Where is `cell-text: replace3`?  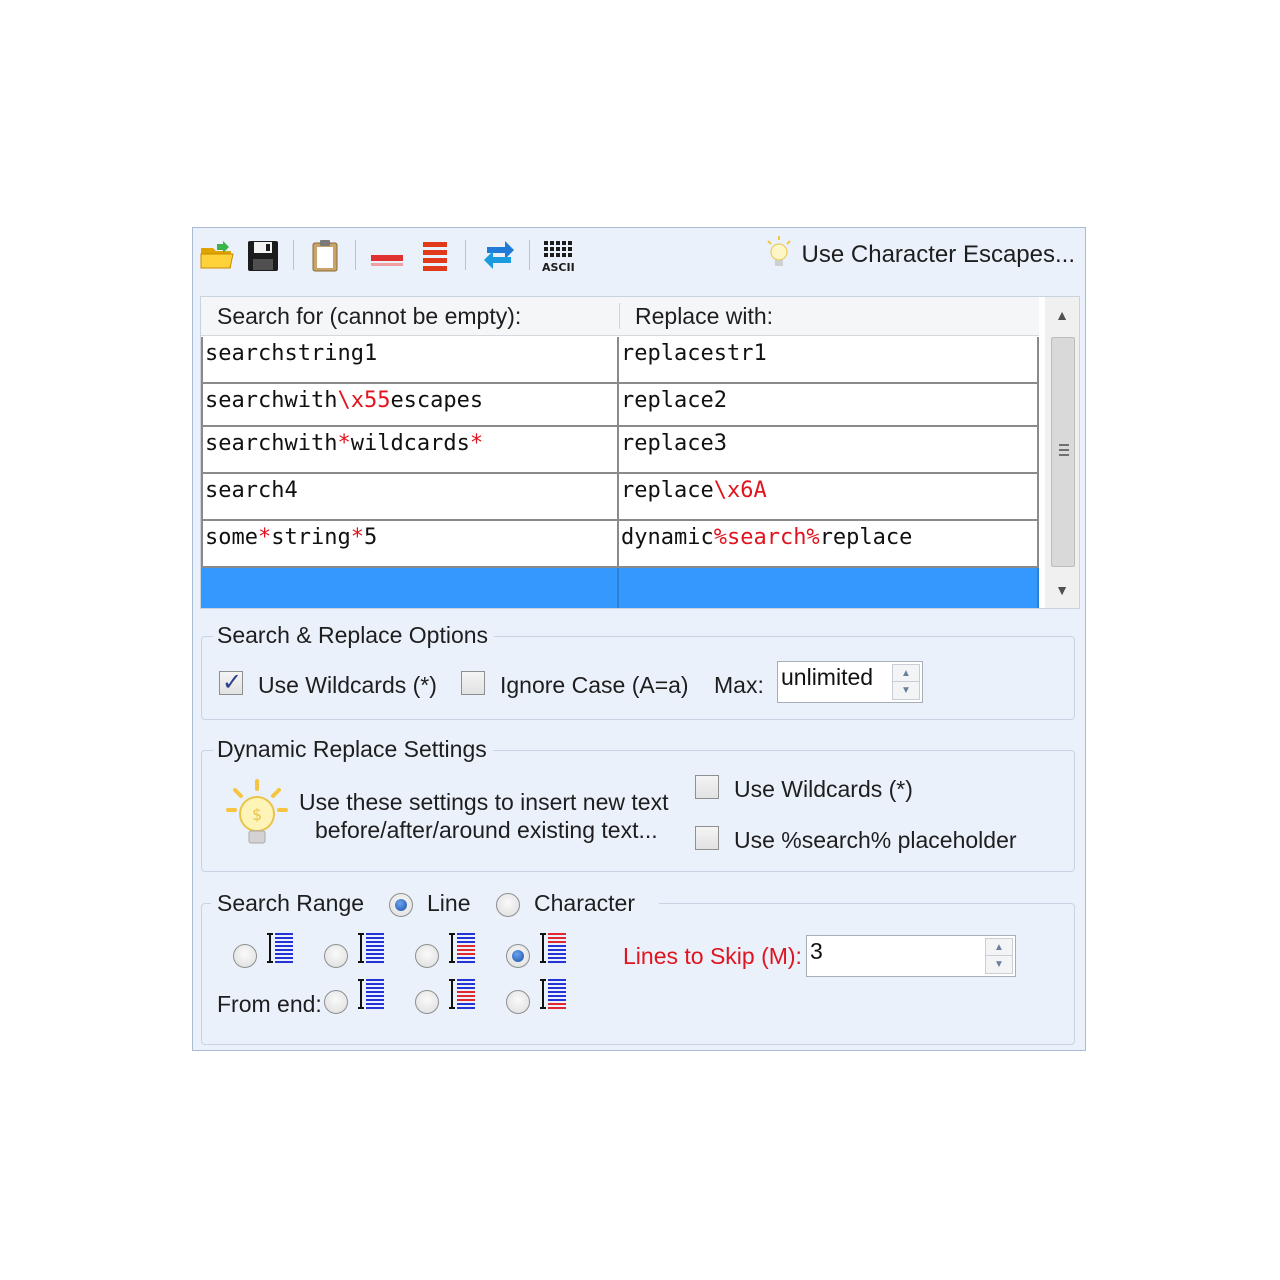
cell-text: replace3 is located at coordinates (674, 443).